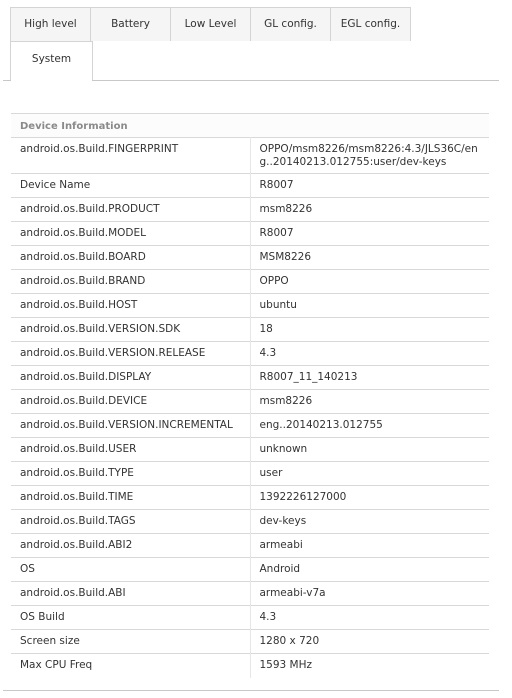 The height and width of the screenshot is (698, 512). Describe the element at coordinates (50, 24) in the screenshot. I see `tab-high-level: High level` at that location.